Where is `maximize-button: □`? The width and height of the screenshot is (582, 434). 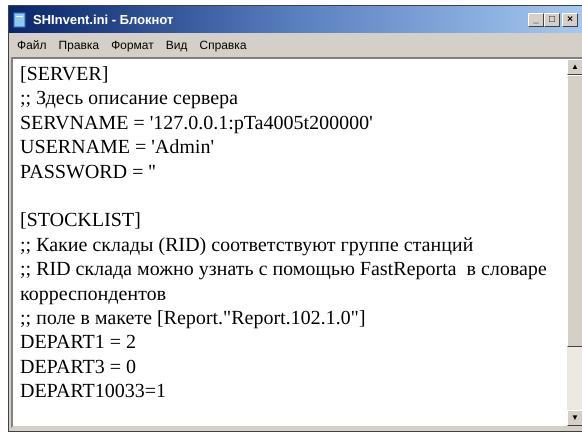
maximize-button: □ is located at coordinates (552, 19).